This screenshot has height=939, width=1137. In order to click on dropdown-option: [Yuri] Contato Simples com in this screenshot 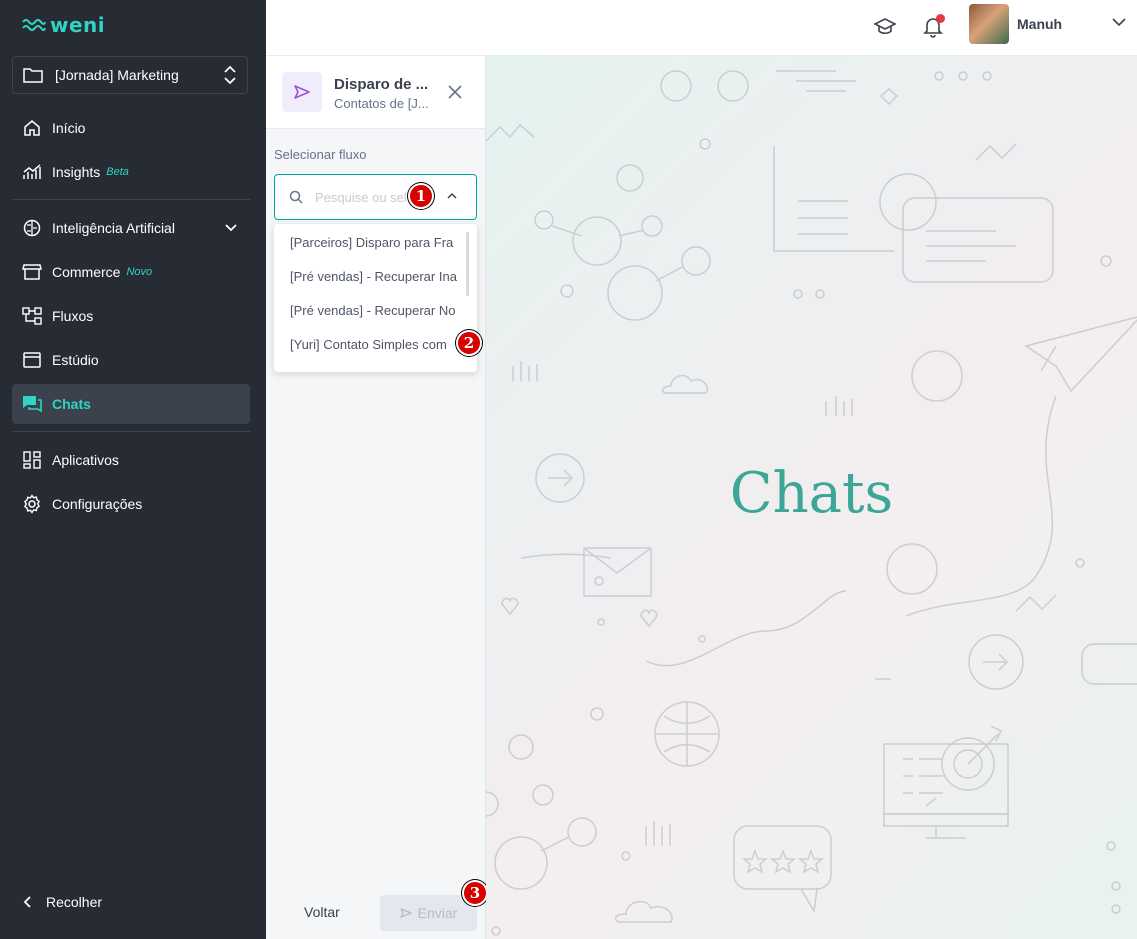, I will do `click(366, 345)`.